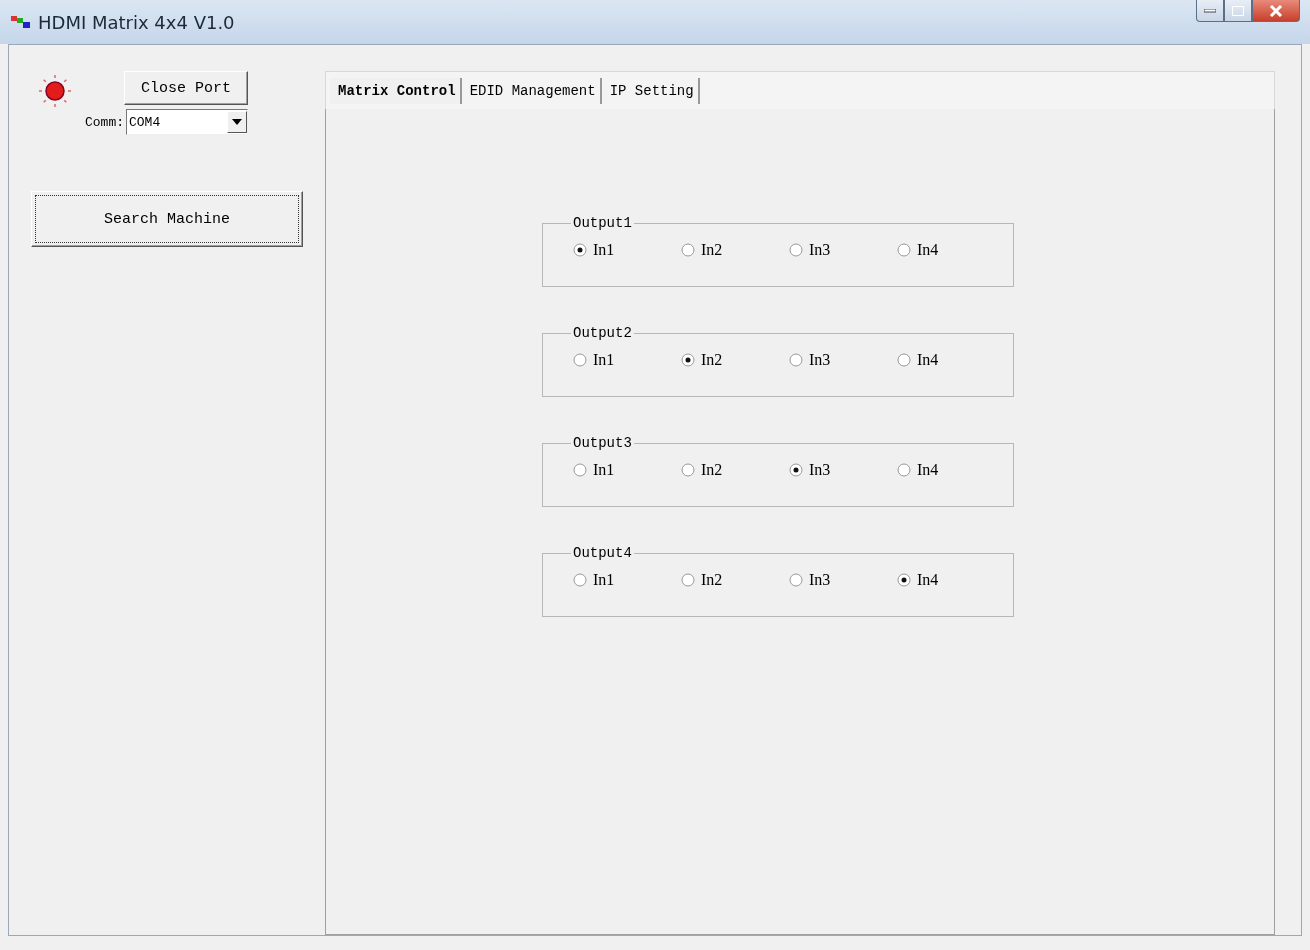  What do you see at coordinates (104, 122) in the screenshot?
I see `comm-label: Comm:` at bounding box center [104, 122].